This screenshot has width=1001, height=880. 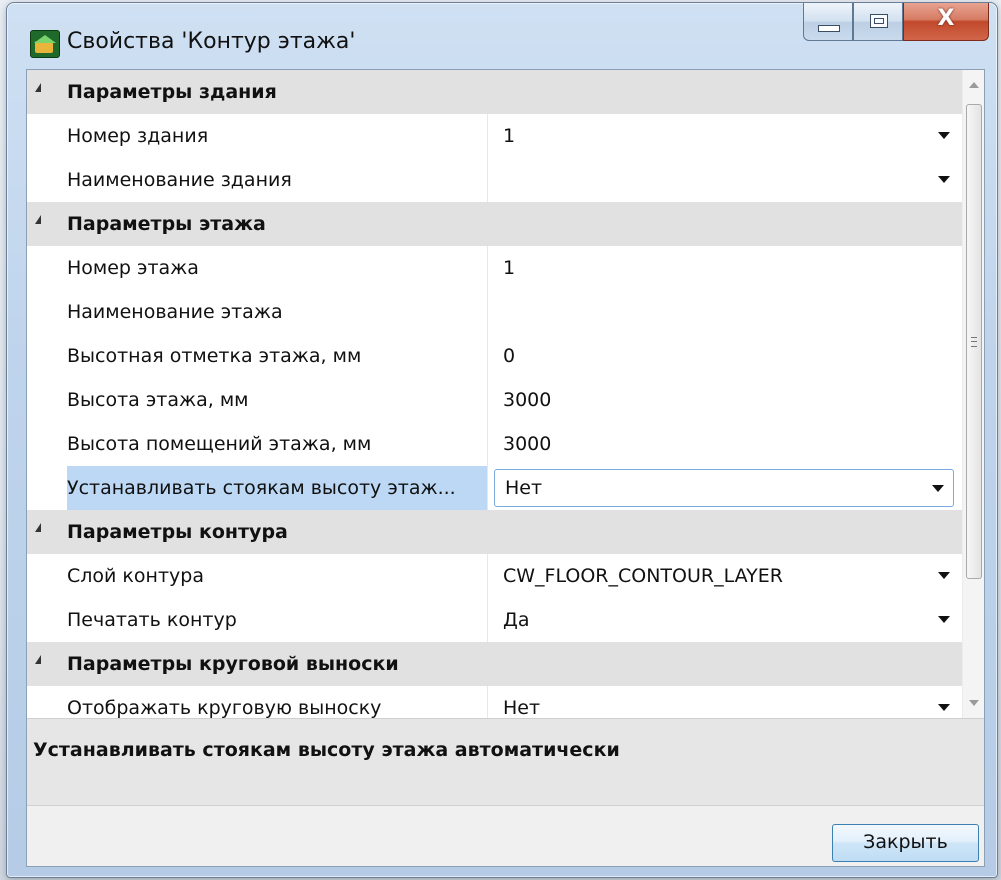 What do you see at coordinates (277, 620) in the screenshot?
I see `property-name: Печатать контур` at bounding box center [277, 620].